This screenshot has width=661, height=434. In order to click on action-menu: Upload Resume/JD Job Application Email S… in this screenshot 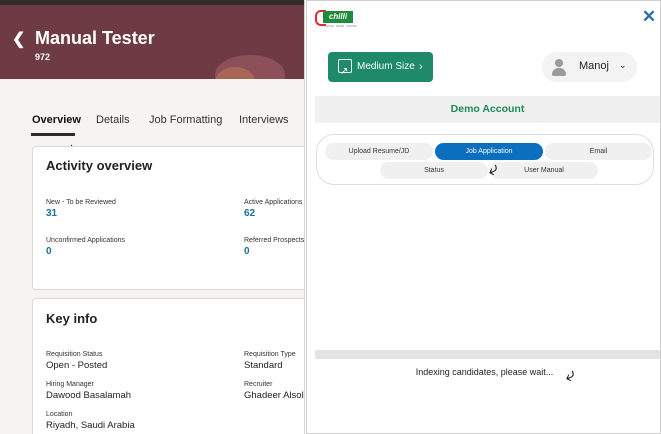, I will do `click(485, 159)`.